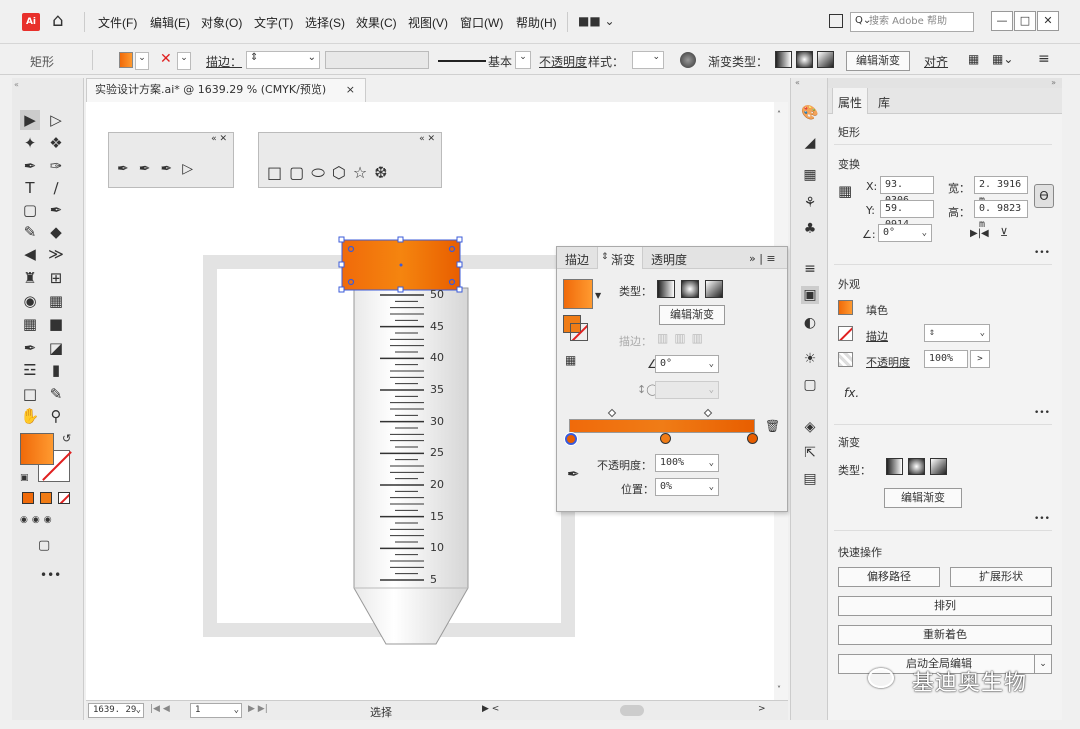  Describe the element at coordinates (16, 84) in the screenshot. I see `collapse-icon: «` at that location.